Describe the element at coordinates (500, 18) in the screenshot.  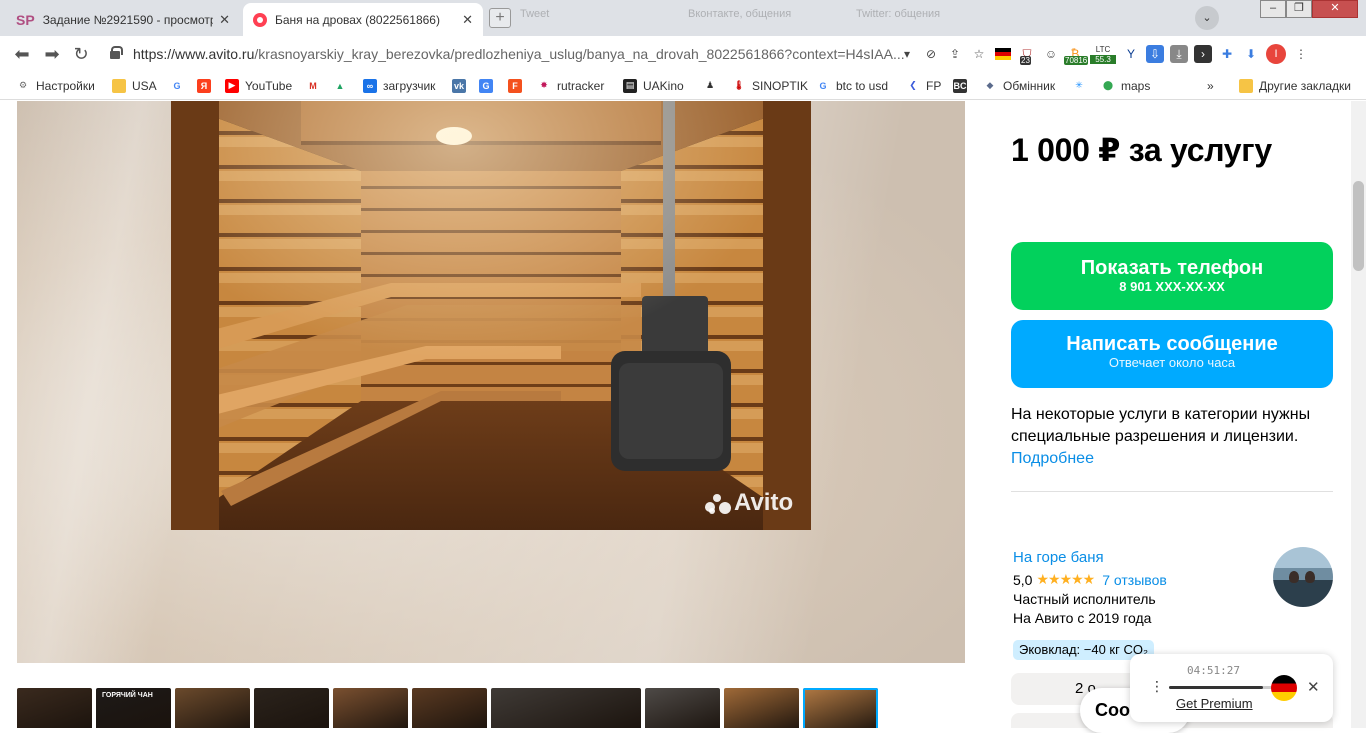
I see `new-tab-button: +` at that location.